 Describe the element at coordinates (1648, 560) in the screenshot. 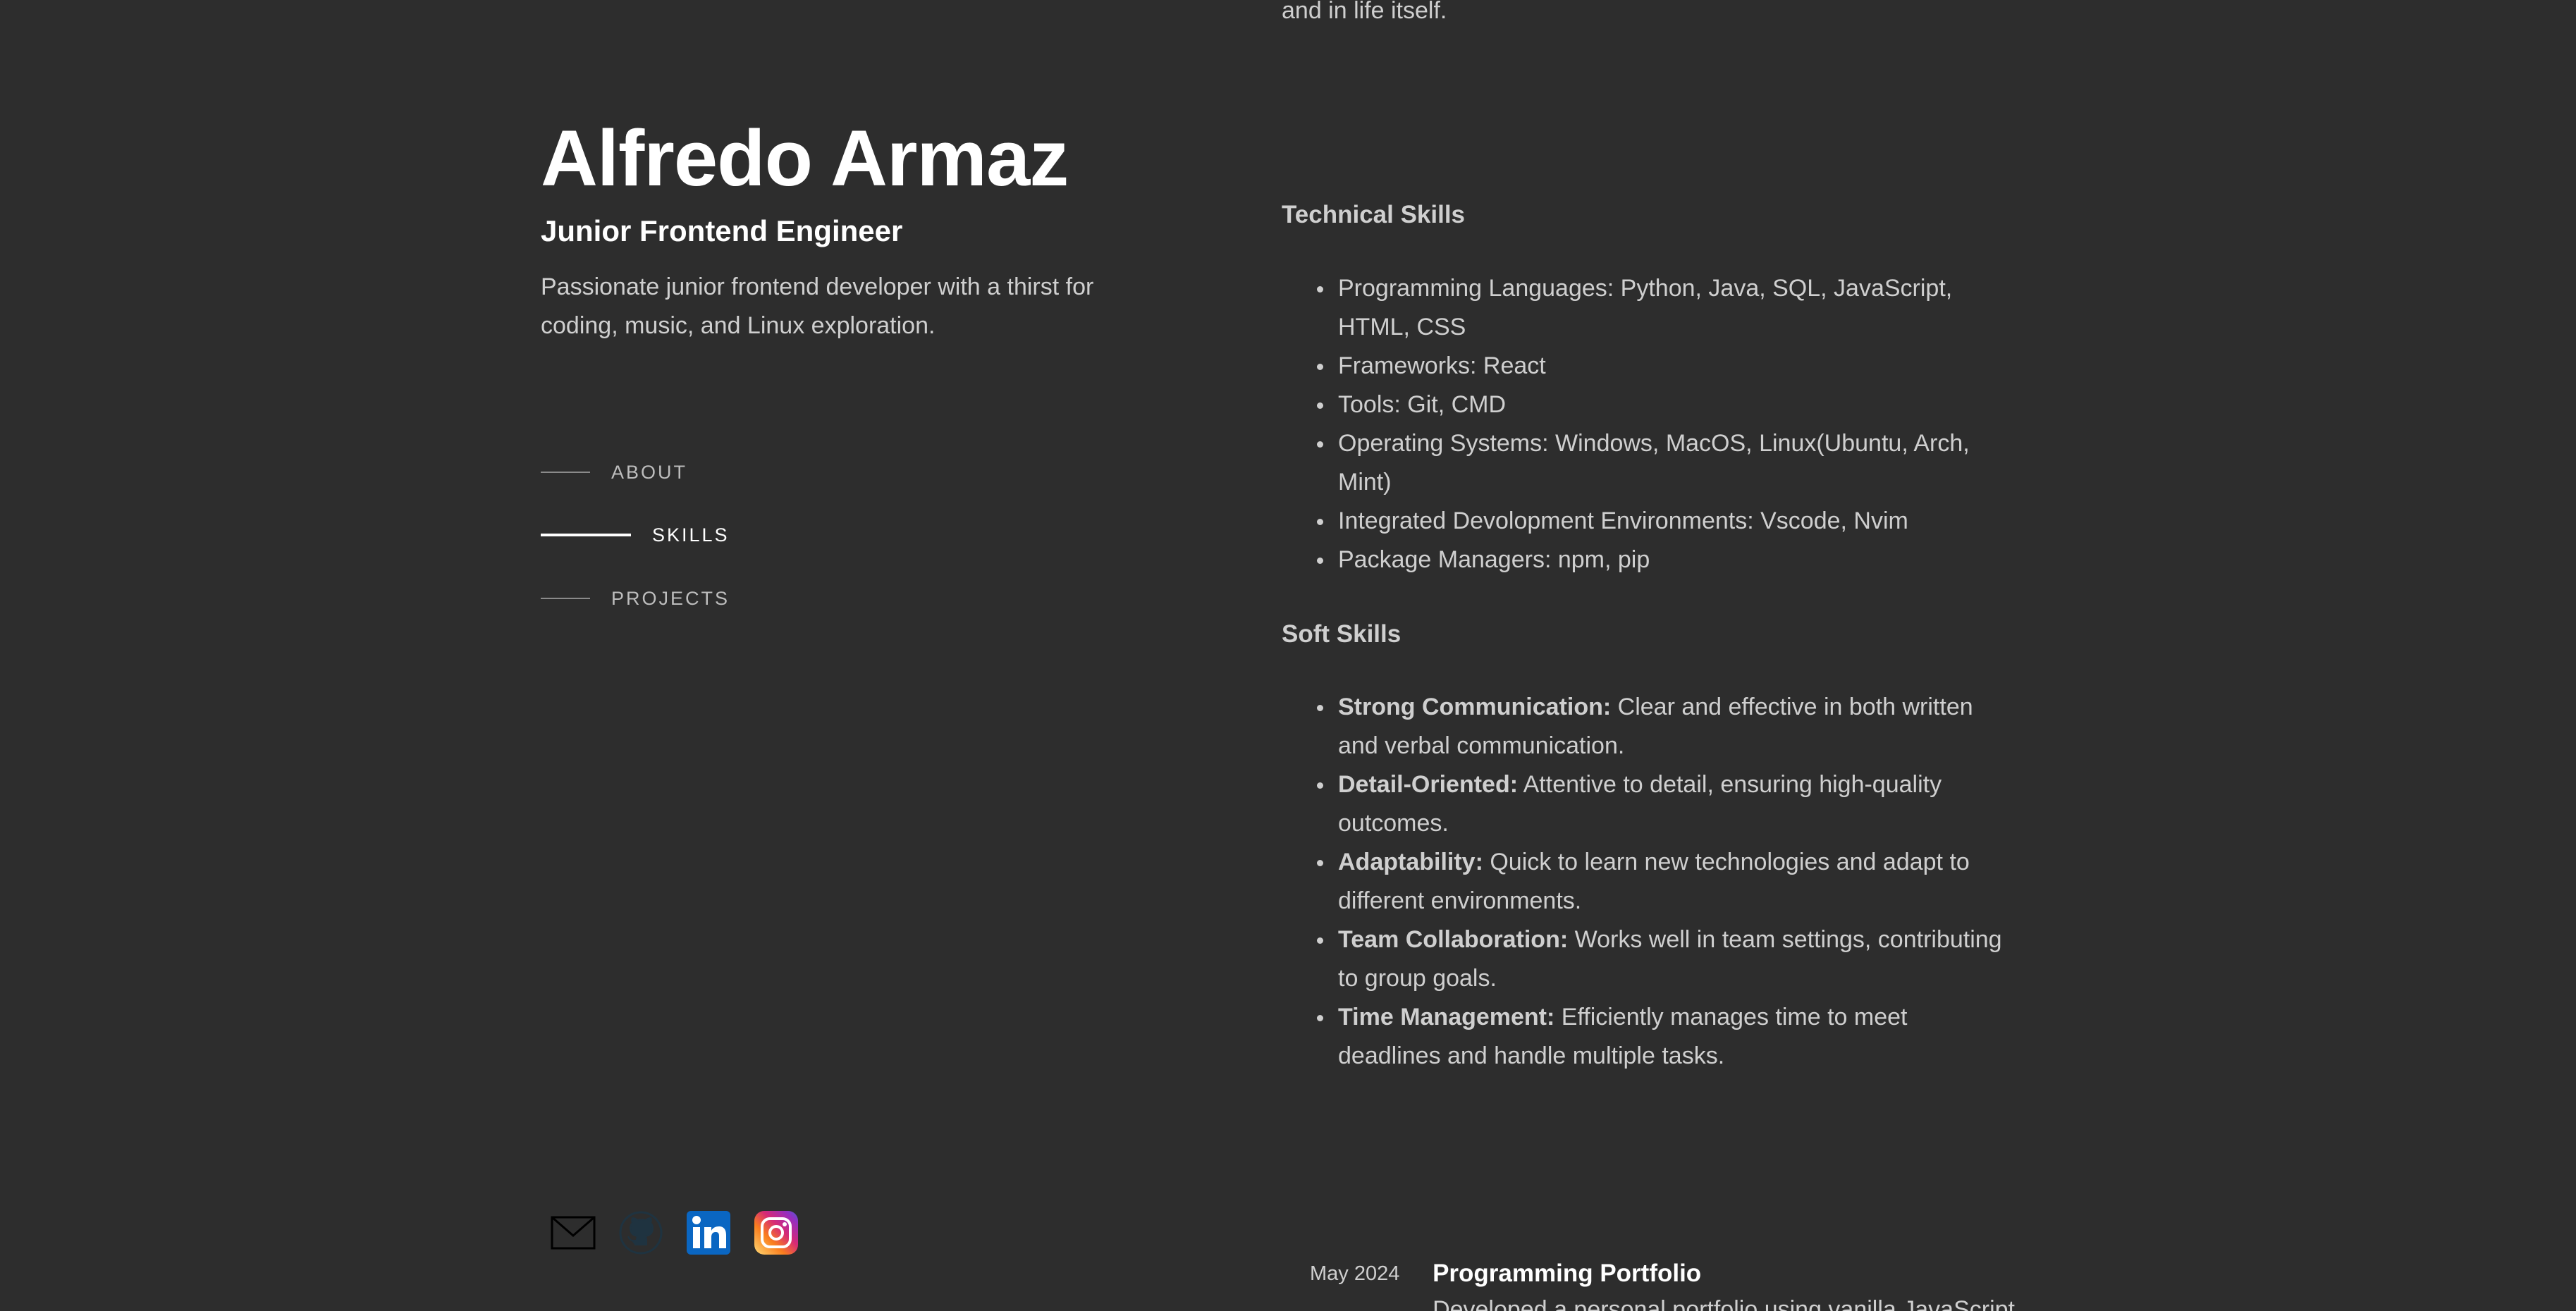

I see `list-item: Package Managers: npm, pip` at that location.